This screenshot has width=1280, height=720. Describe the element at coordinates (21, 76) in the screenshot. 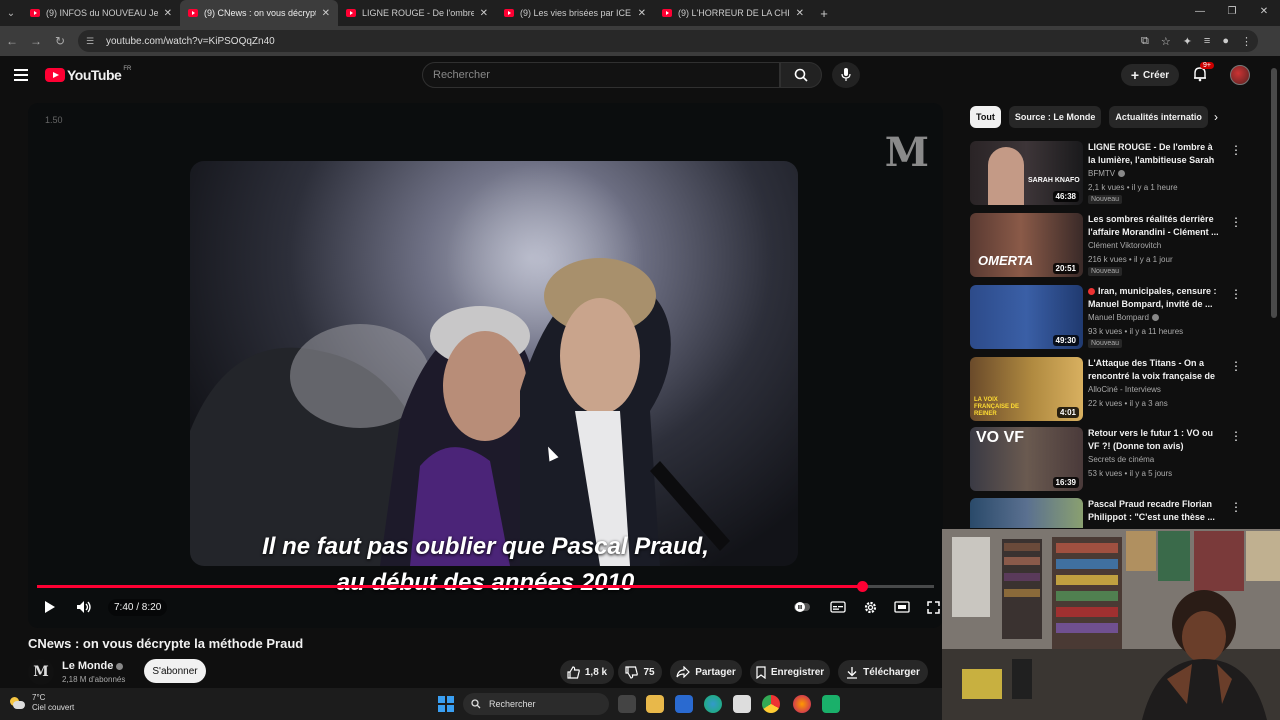

I see `hamburger-menu-icon` at that location.